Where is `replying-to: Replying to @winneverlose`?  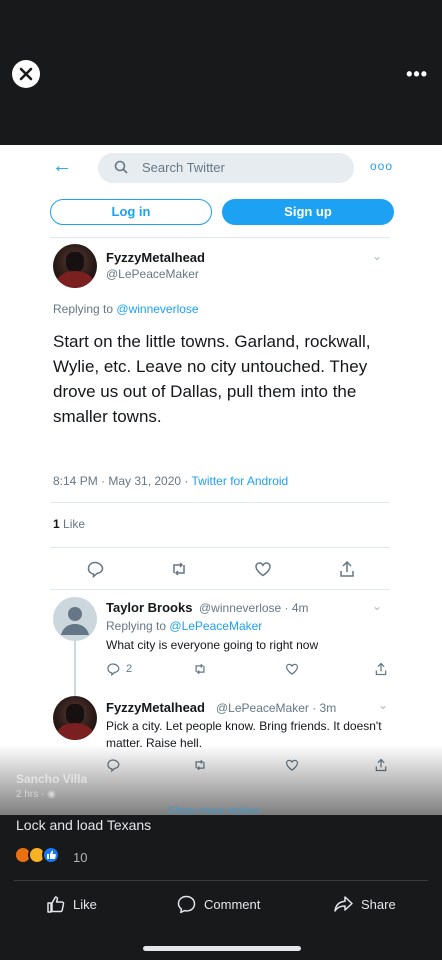
replying-to: Replying to @winneverlose is located at coordinates (126, 309).